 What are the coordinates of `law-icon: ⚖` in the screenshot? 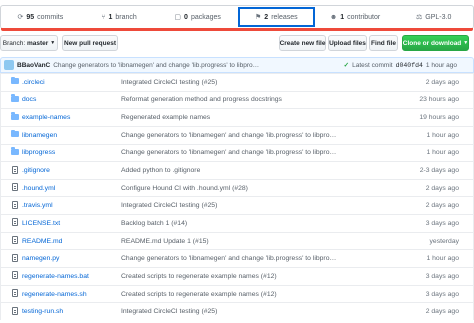 It's located at (419, 17).